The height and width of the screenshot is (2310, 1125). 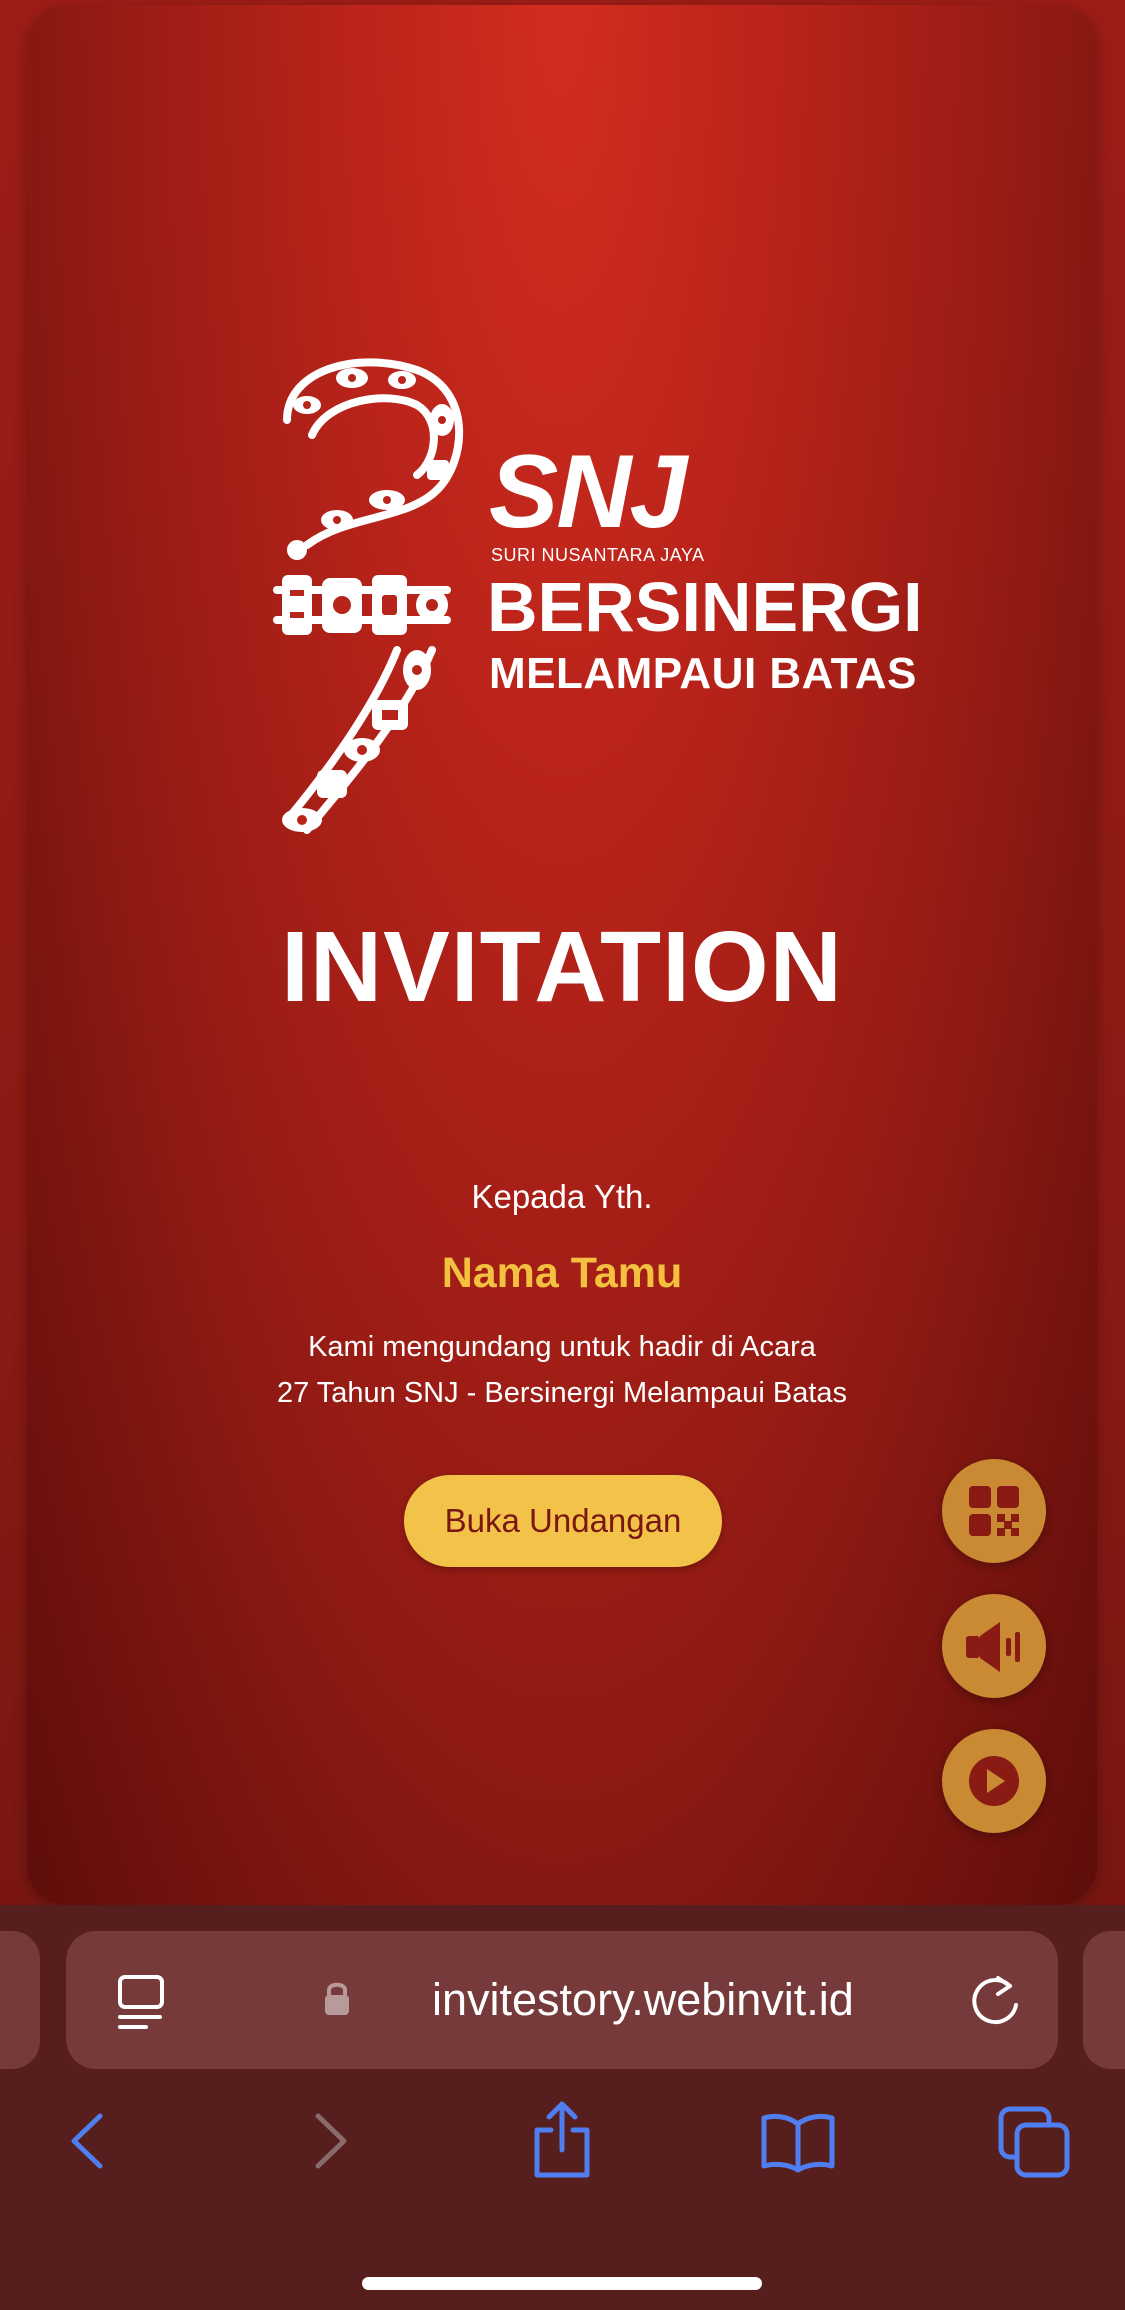 What do you see at coordinates (705, 607) in the screenshot?
I see `tagline-line-1: BERSINERGI` at bounding box center [705, 607].